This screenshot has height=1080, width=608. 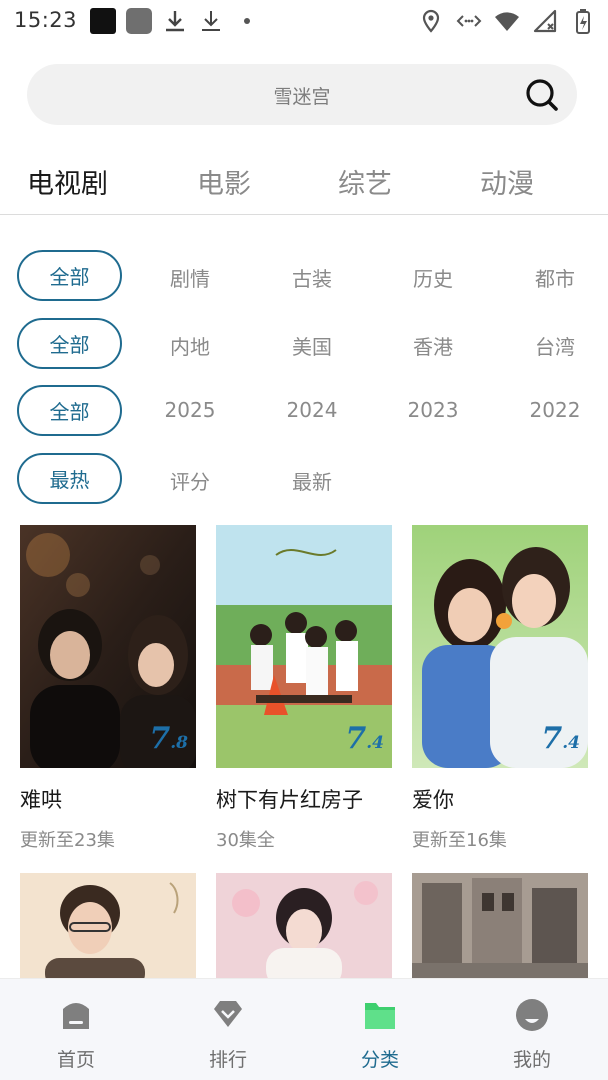 I want to click on nav-ranking: 排行, so click(x=228, y=1029).